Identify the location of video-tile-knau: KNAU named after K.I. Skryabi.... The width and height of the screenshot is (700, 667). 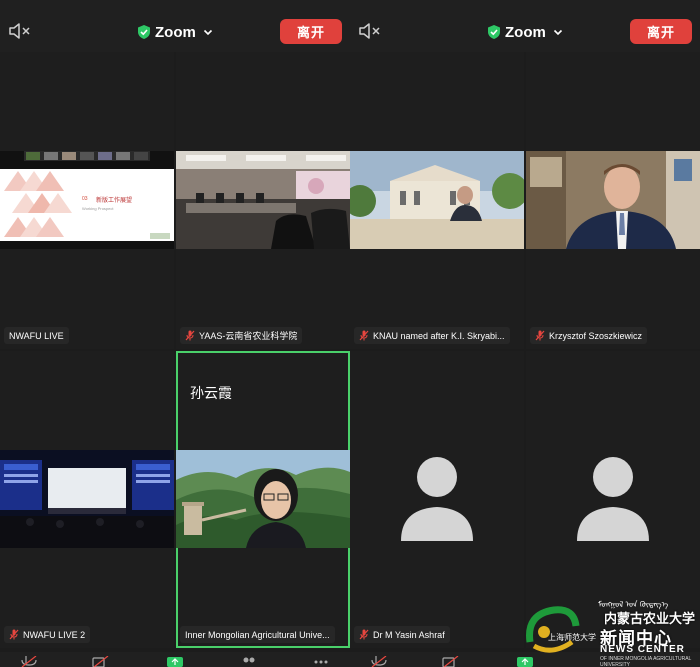
(437, 200).